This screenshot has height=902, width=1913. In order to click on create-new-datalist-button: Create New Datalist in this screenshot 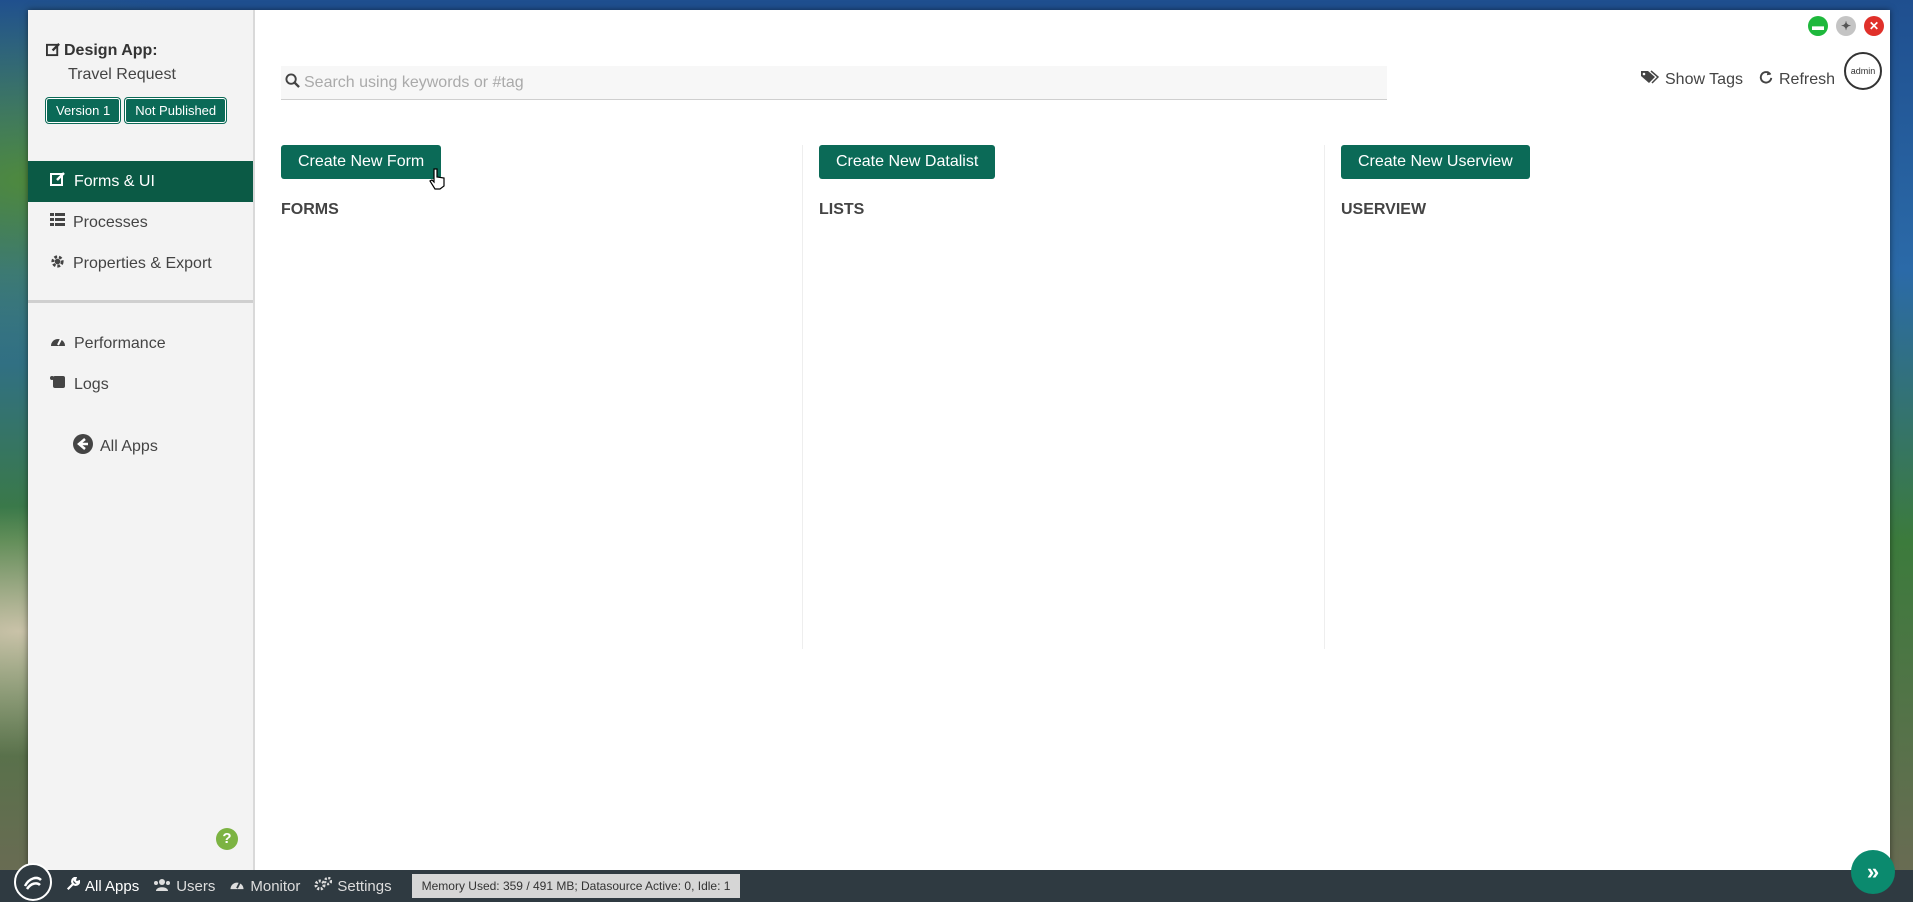, I will do `click(907, 162)`.